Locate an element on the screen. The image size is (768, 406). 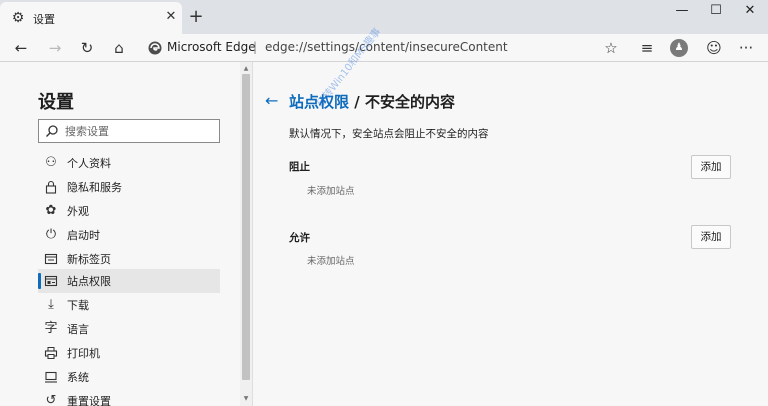
reset-icon: ↺ is located at coordinates (51, 399).